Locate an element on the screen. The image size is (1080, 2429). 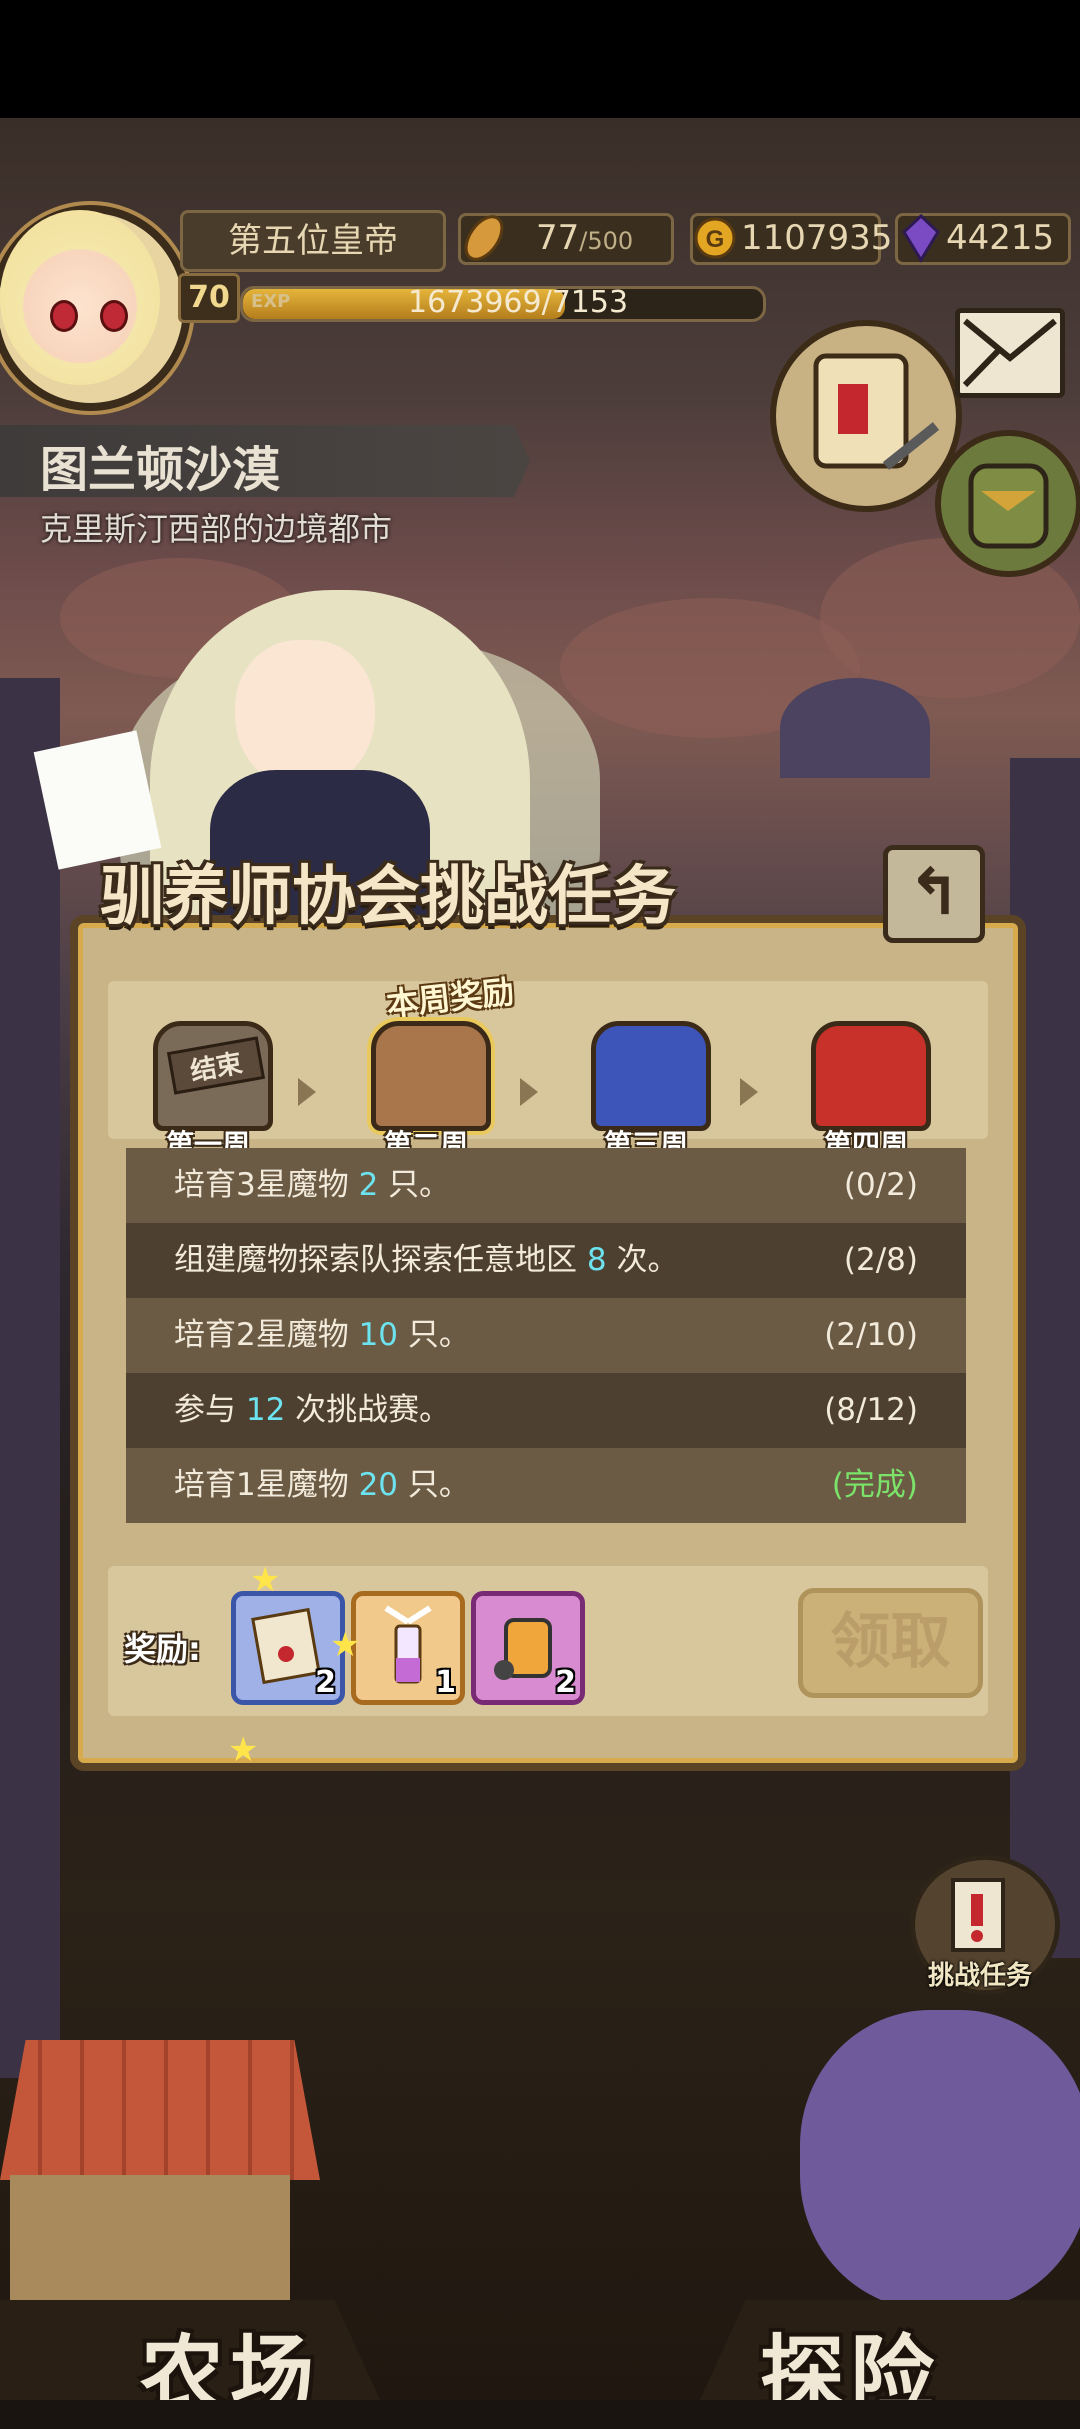
task-row: 组建魔物探索队探索任意地区 8 次。 (2/8) is located at coordinates (546, 1260).